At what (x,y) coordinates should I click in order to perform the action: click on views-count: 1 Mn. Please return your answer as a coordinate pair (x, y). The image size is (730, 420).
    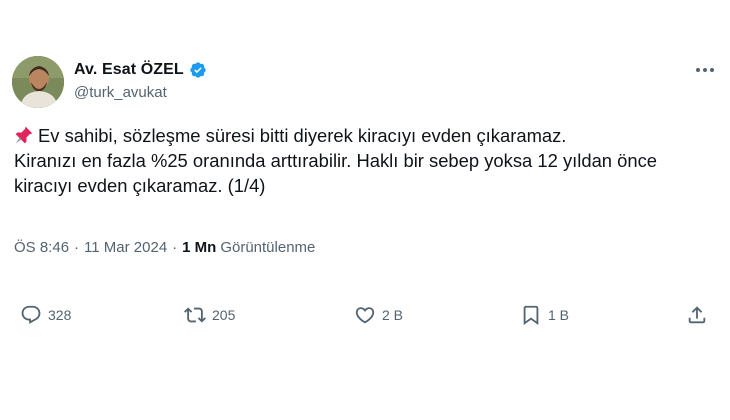
    Looking at the image, I should click on (199, 247).